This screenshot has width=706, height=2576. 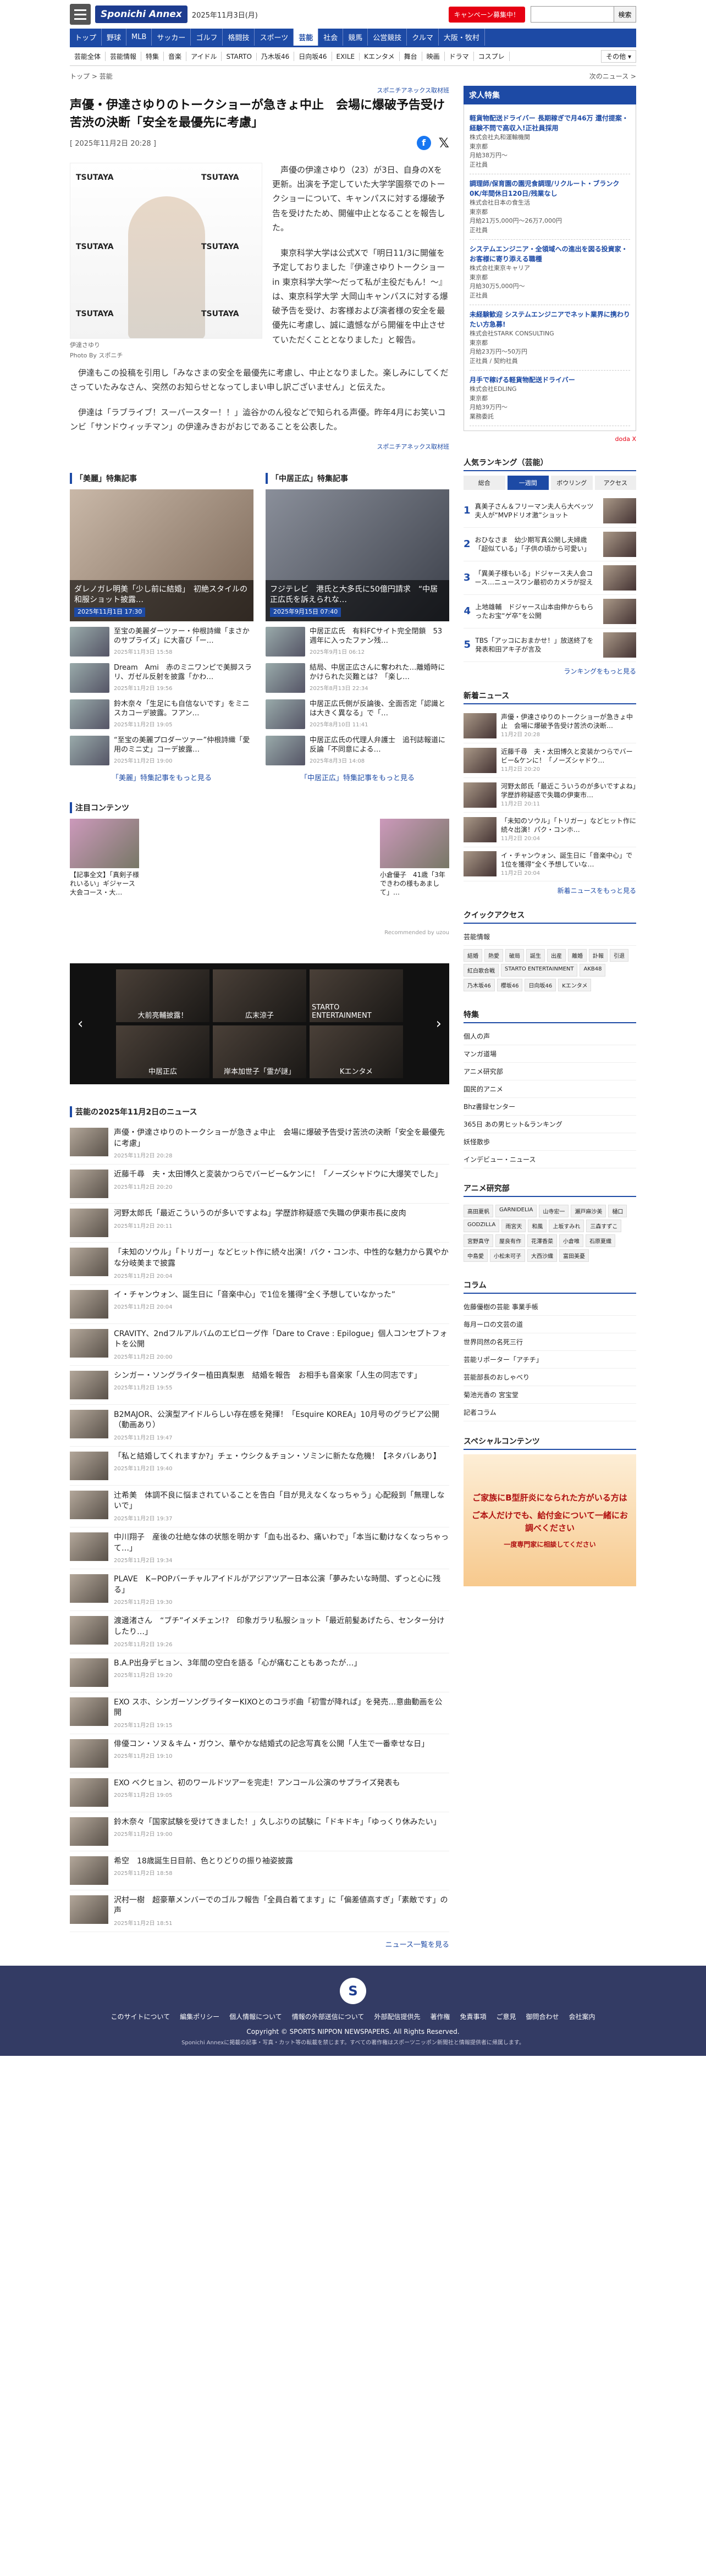 What do you see at coordinates (80, 76) in the screenshot?
I see `breadcrumb-home: トップ` at bounding box center [80, 76].